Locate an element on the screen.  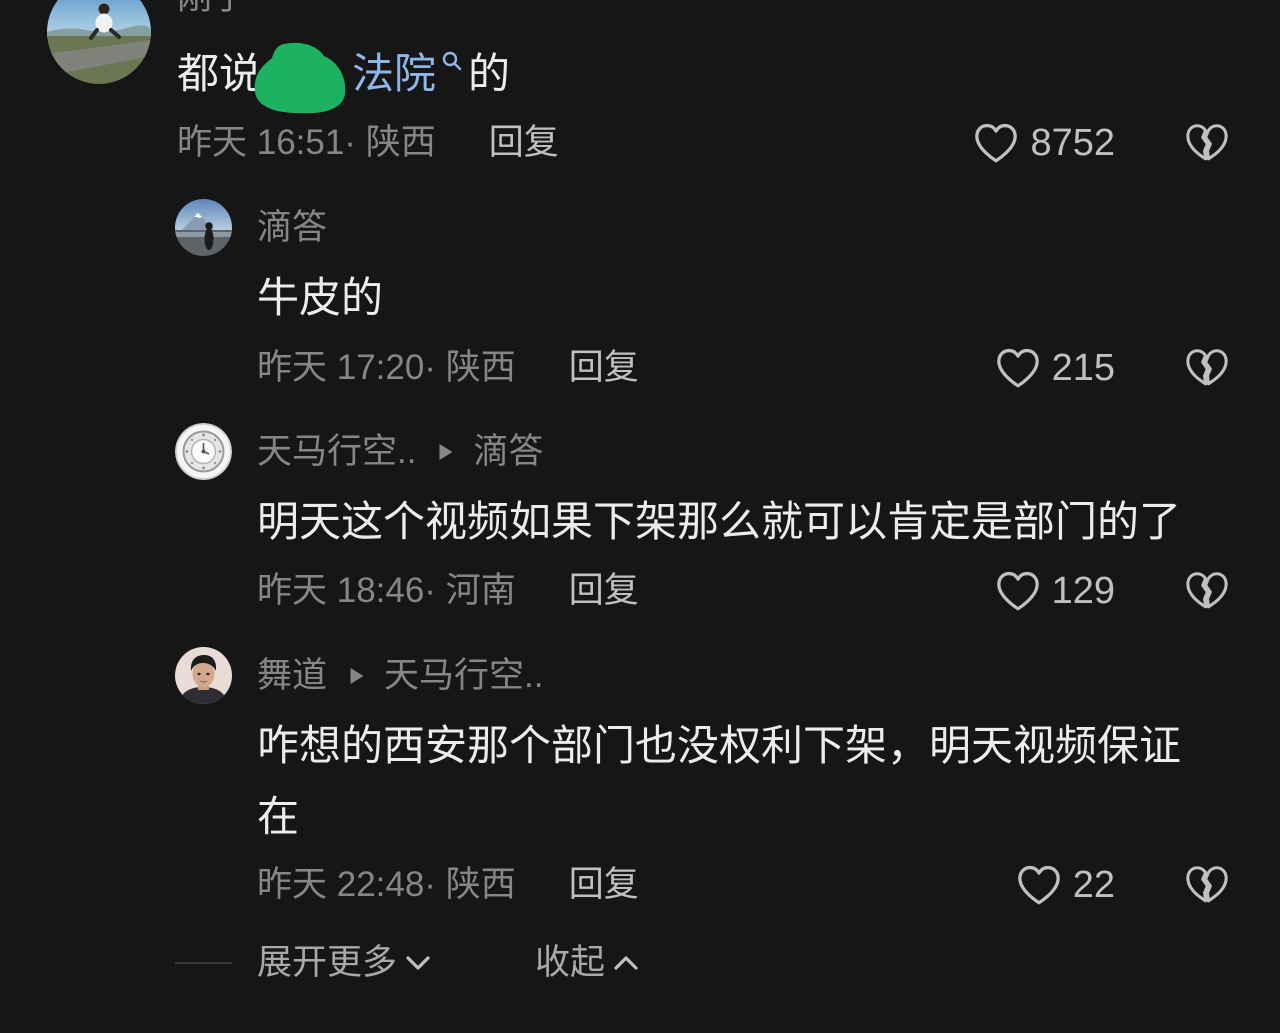
reply-meta: 昨天 17:20· 陕西 回复 is located at coordinates (448, 368).